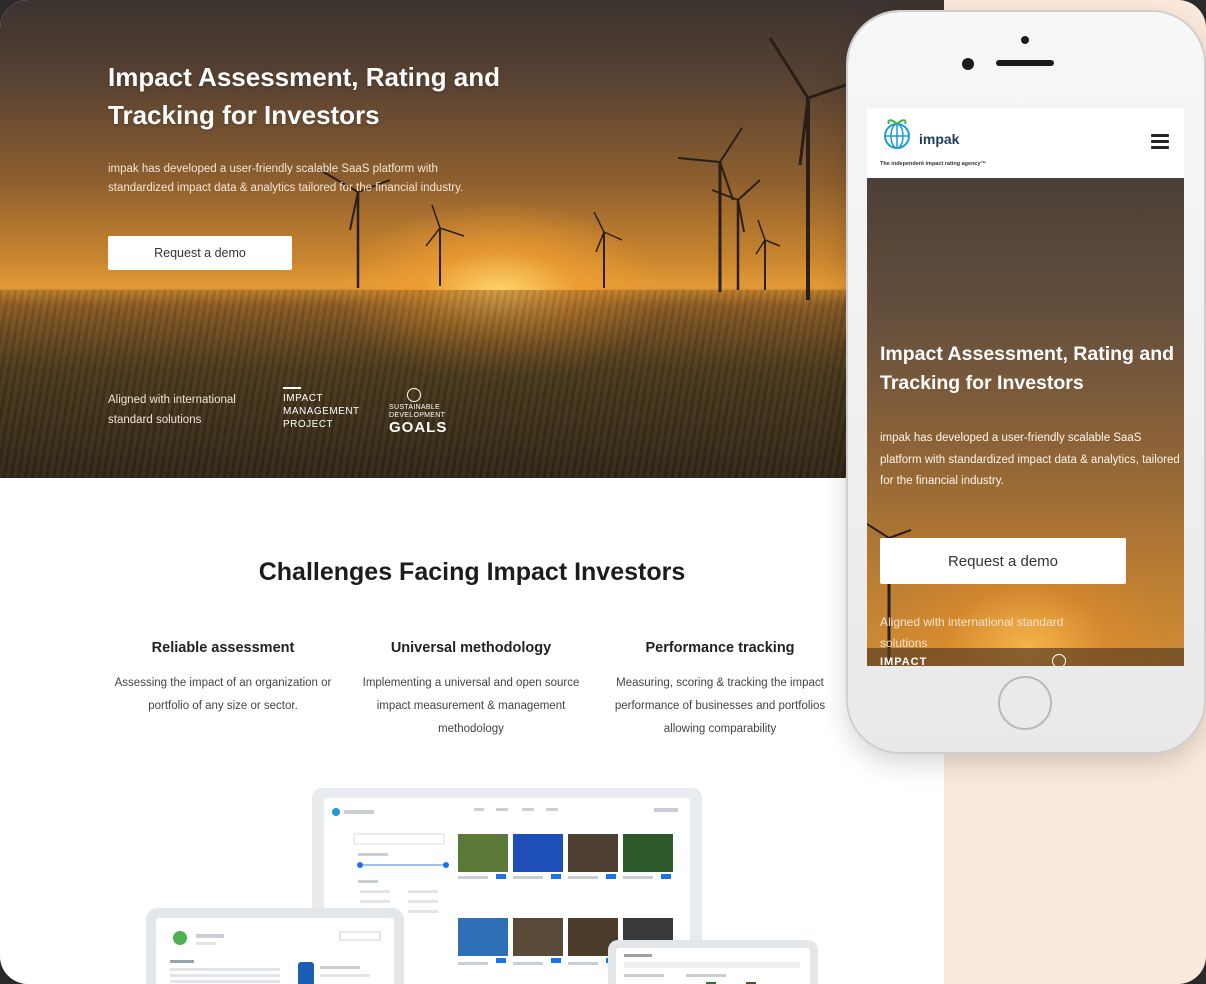 The width and height of the screenshot is (1206, 984). Describe the element at coordinates (292, 388) in the screenshot. I see `imp-logo-bar` at that location.